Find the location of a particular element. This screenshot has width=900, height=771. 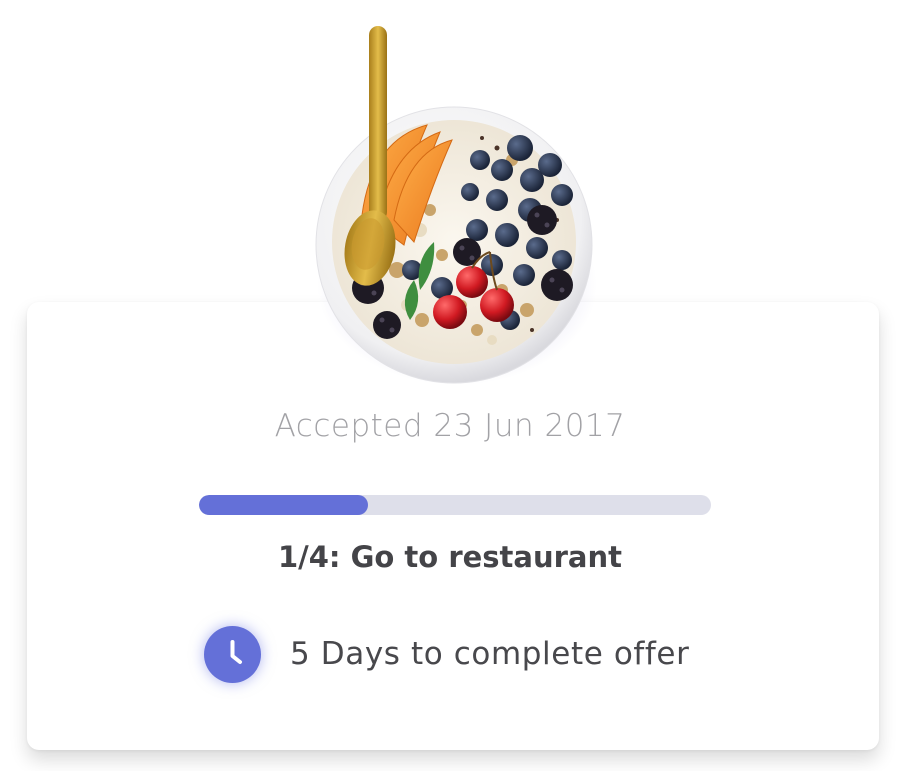

deadline-row: 5 Days to complete offer is located at coordinates (446, 654).